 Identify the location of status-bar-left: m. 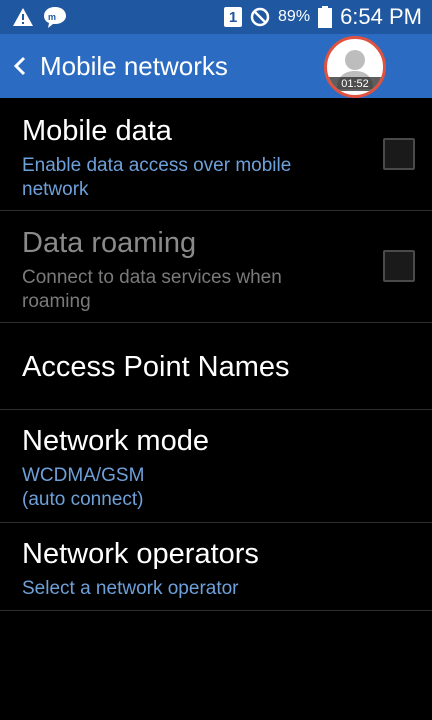
(40, 17).